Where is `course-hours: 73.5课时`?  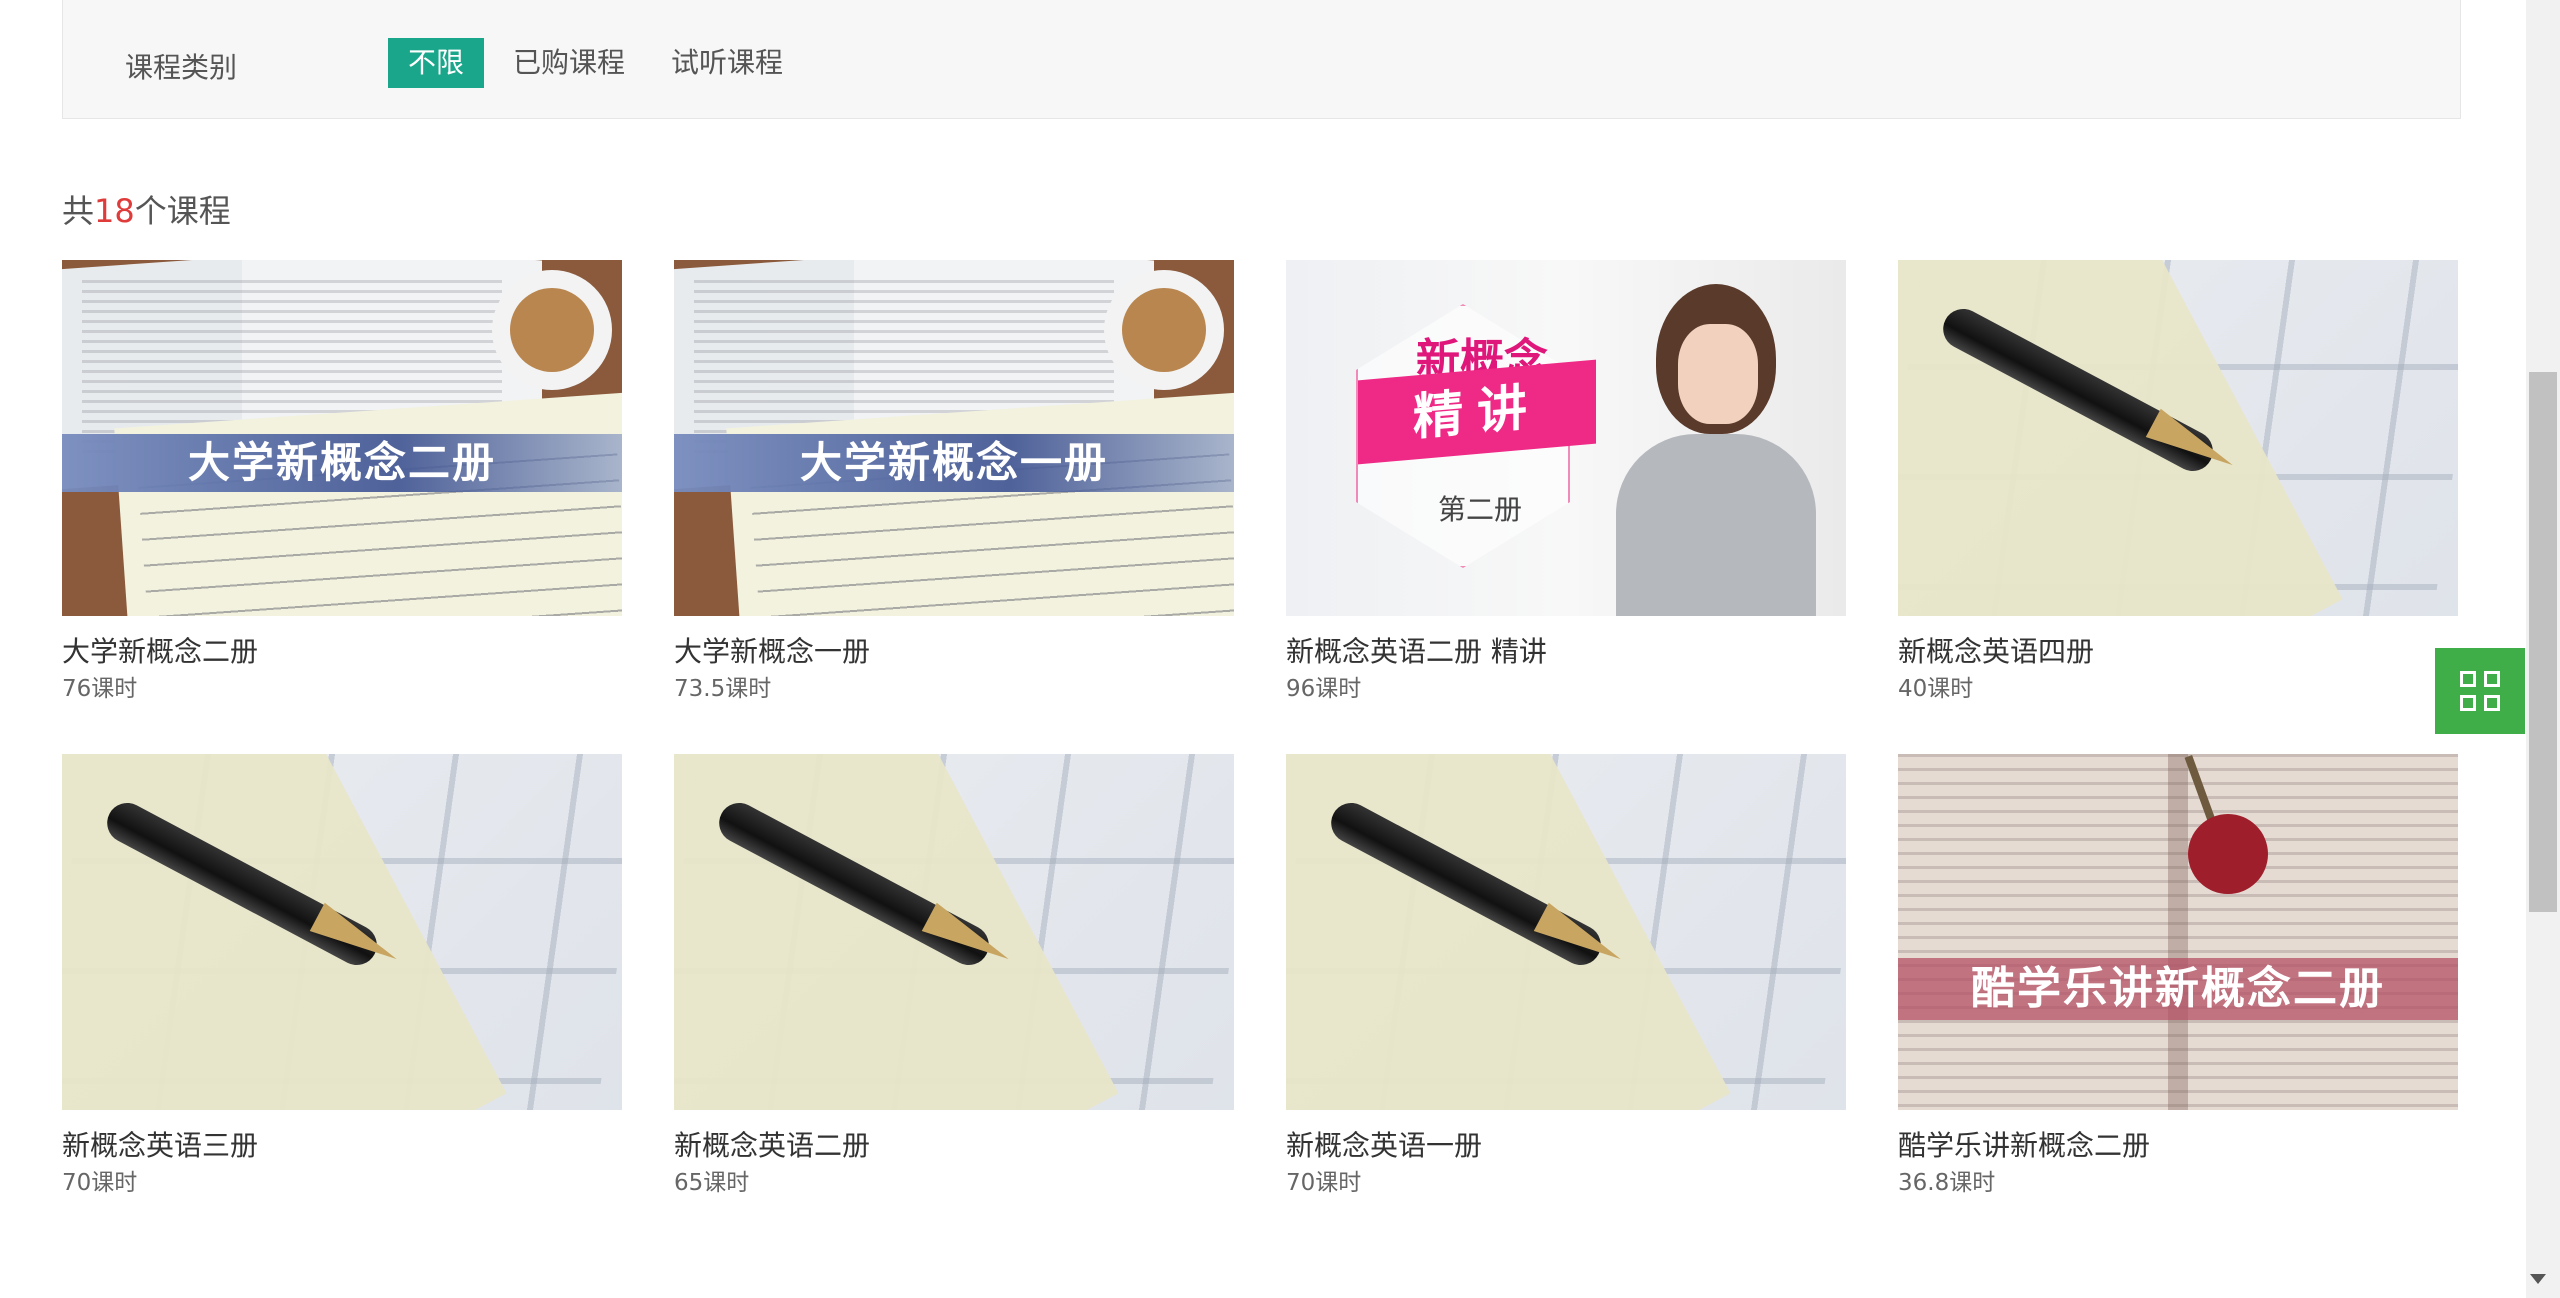
course-hours: 73.5课时 is located at coordinates (723, 689).